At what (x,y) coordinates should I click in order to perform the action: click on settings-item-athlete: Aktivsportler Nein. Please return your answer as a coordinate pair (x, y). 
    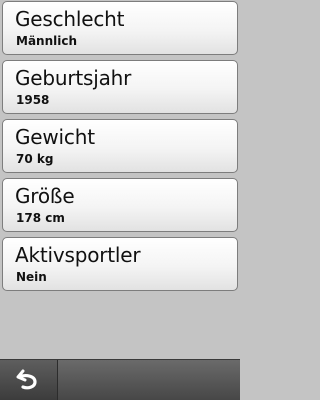
    Looking at the image, I should click on (120, 264).